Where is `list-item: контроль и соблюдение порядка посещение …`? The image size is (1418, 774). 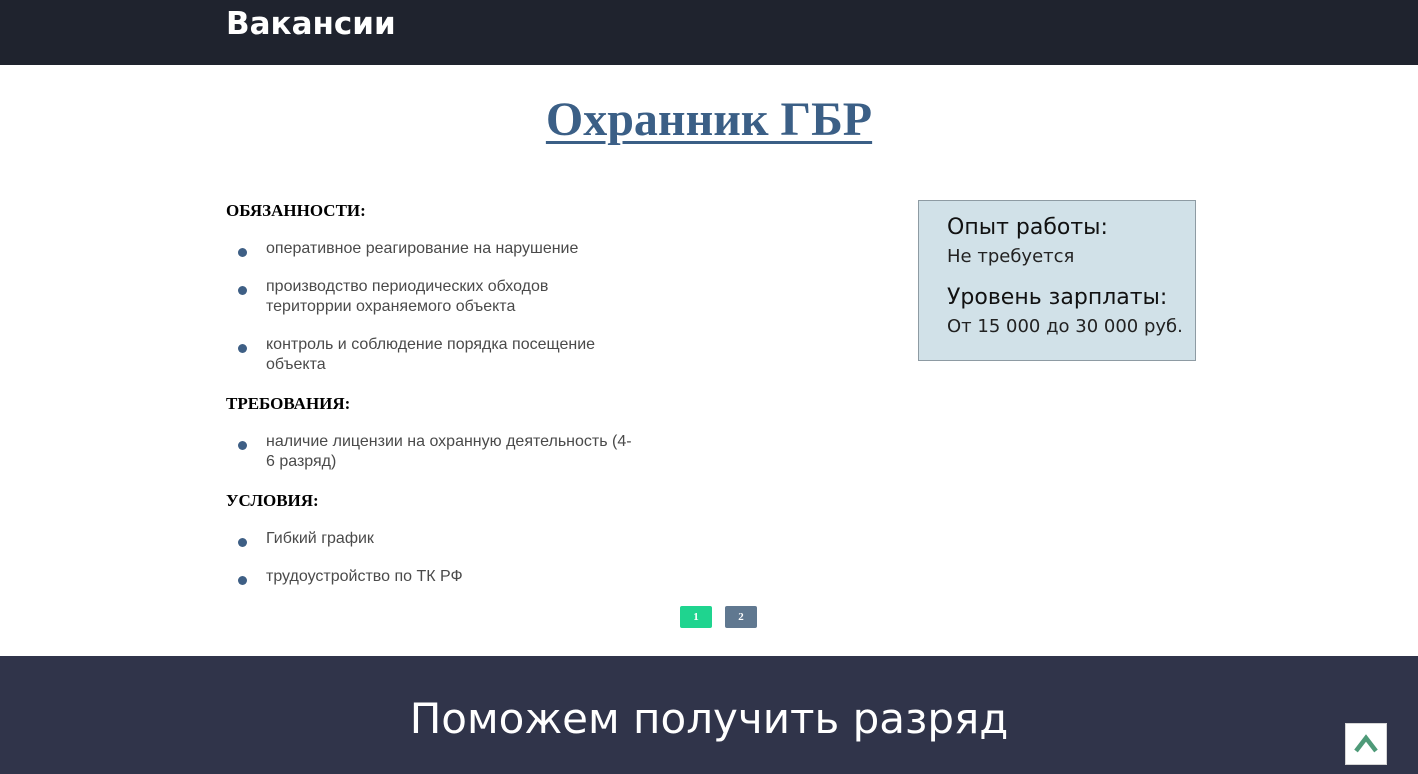 list-item: контроль и соблюдение порядка посещение … is located at coordinates (432, 355).